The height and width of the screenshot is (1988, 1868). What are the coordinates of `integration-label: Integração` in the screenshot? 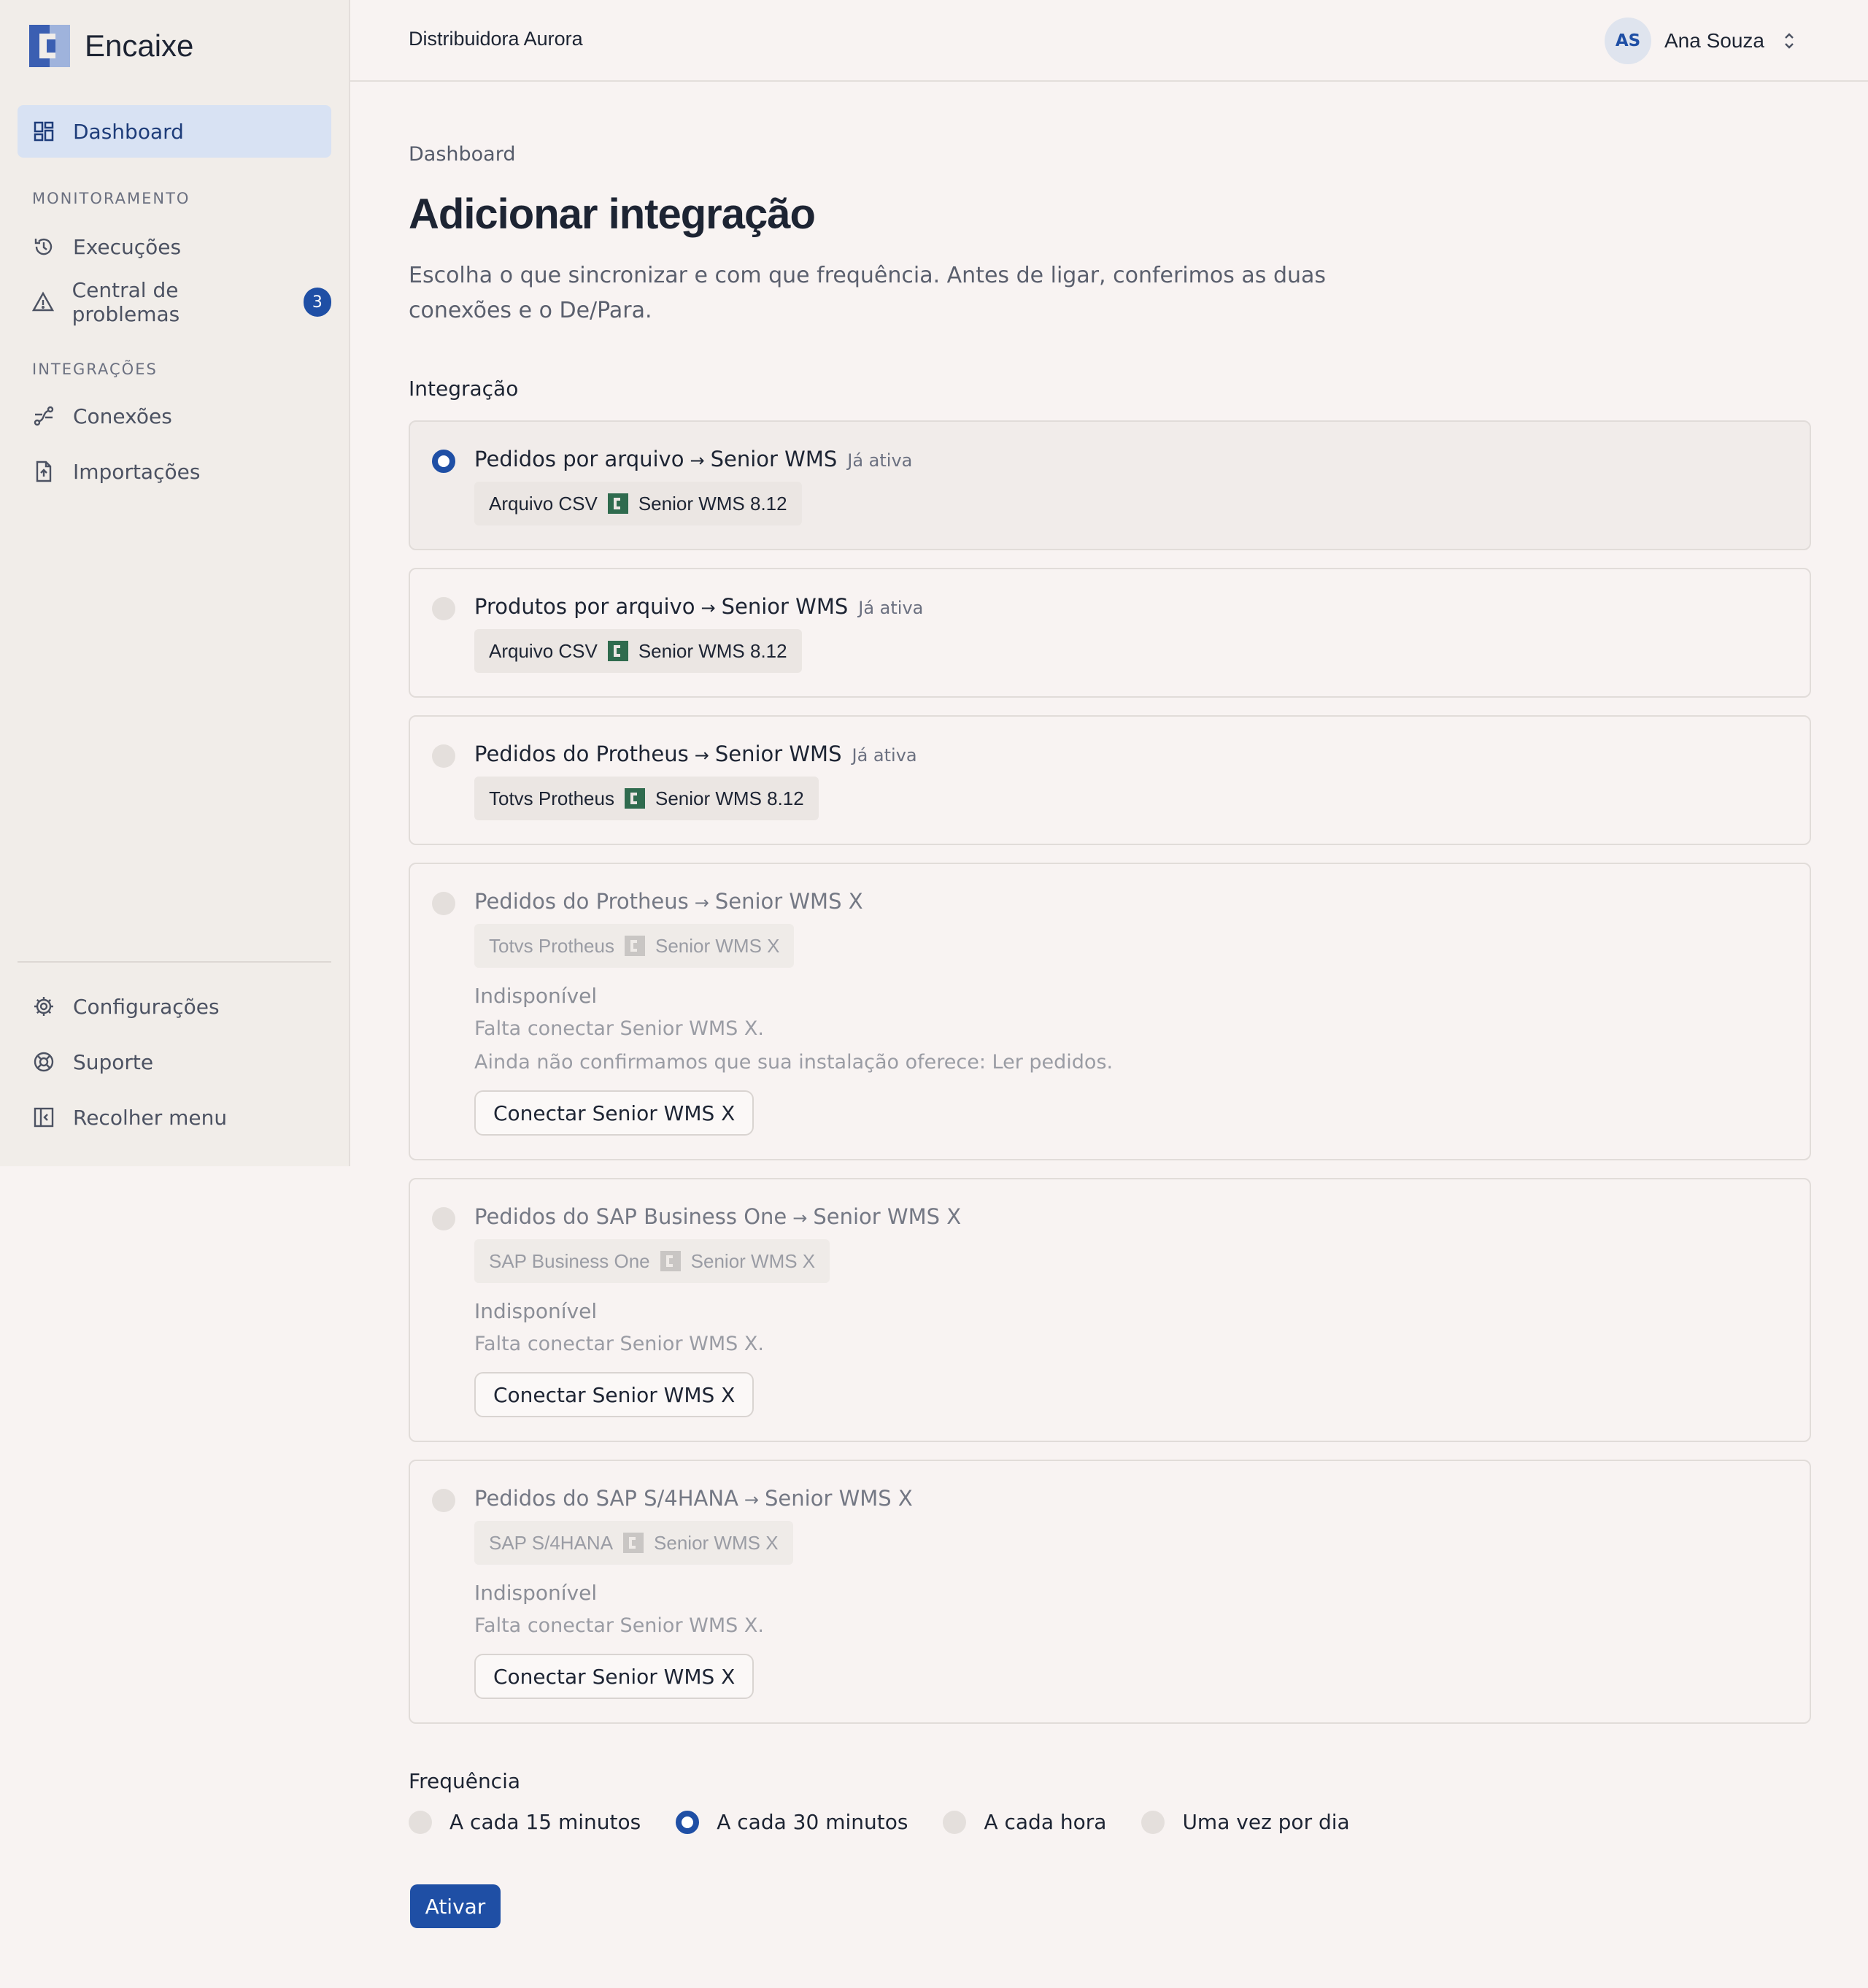 It's located at (464, 389).